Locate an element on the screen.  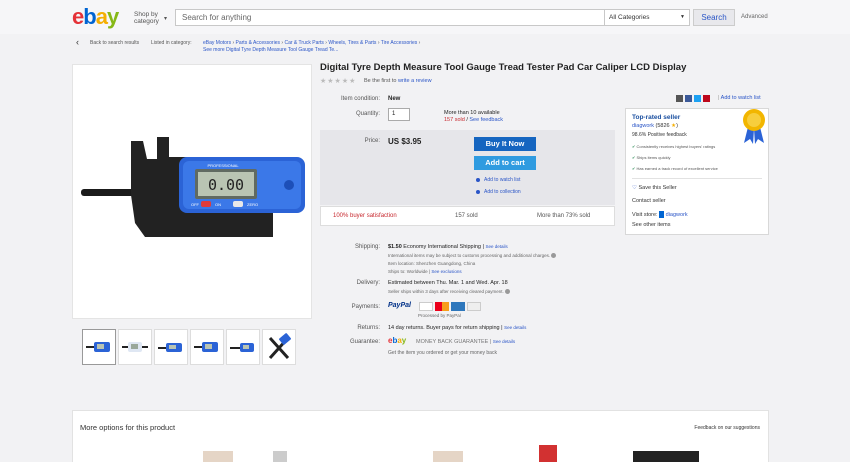
shop-by-line1: Shop by is located at coordinates (146, 14).